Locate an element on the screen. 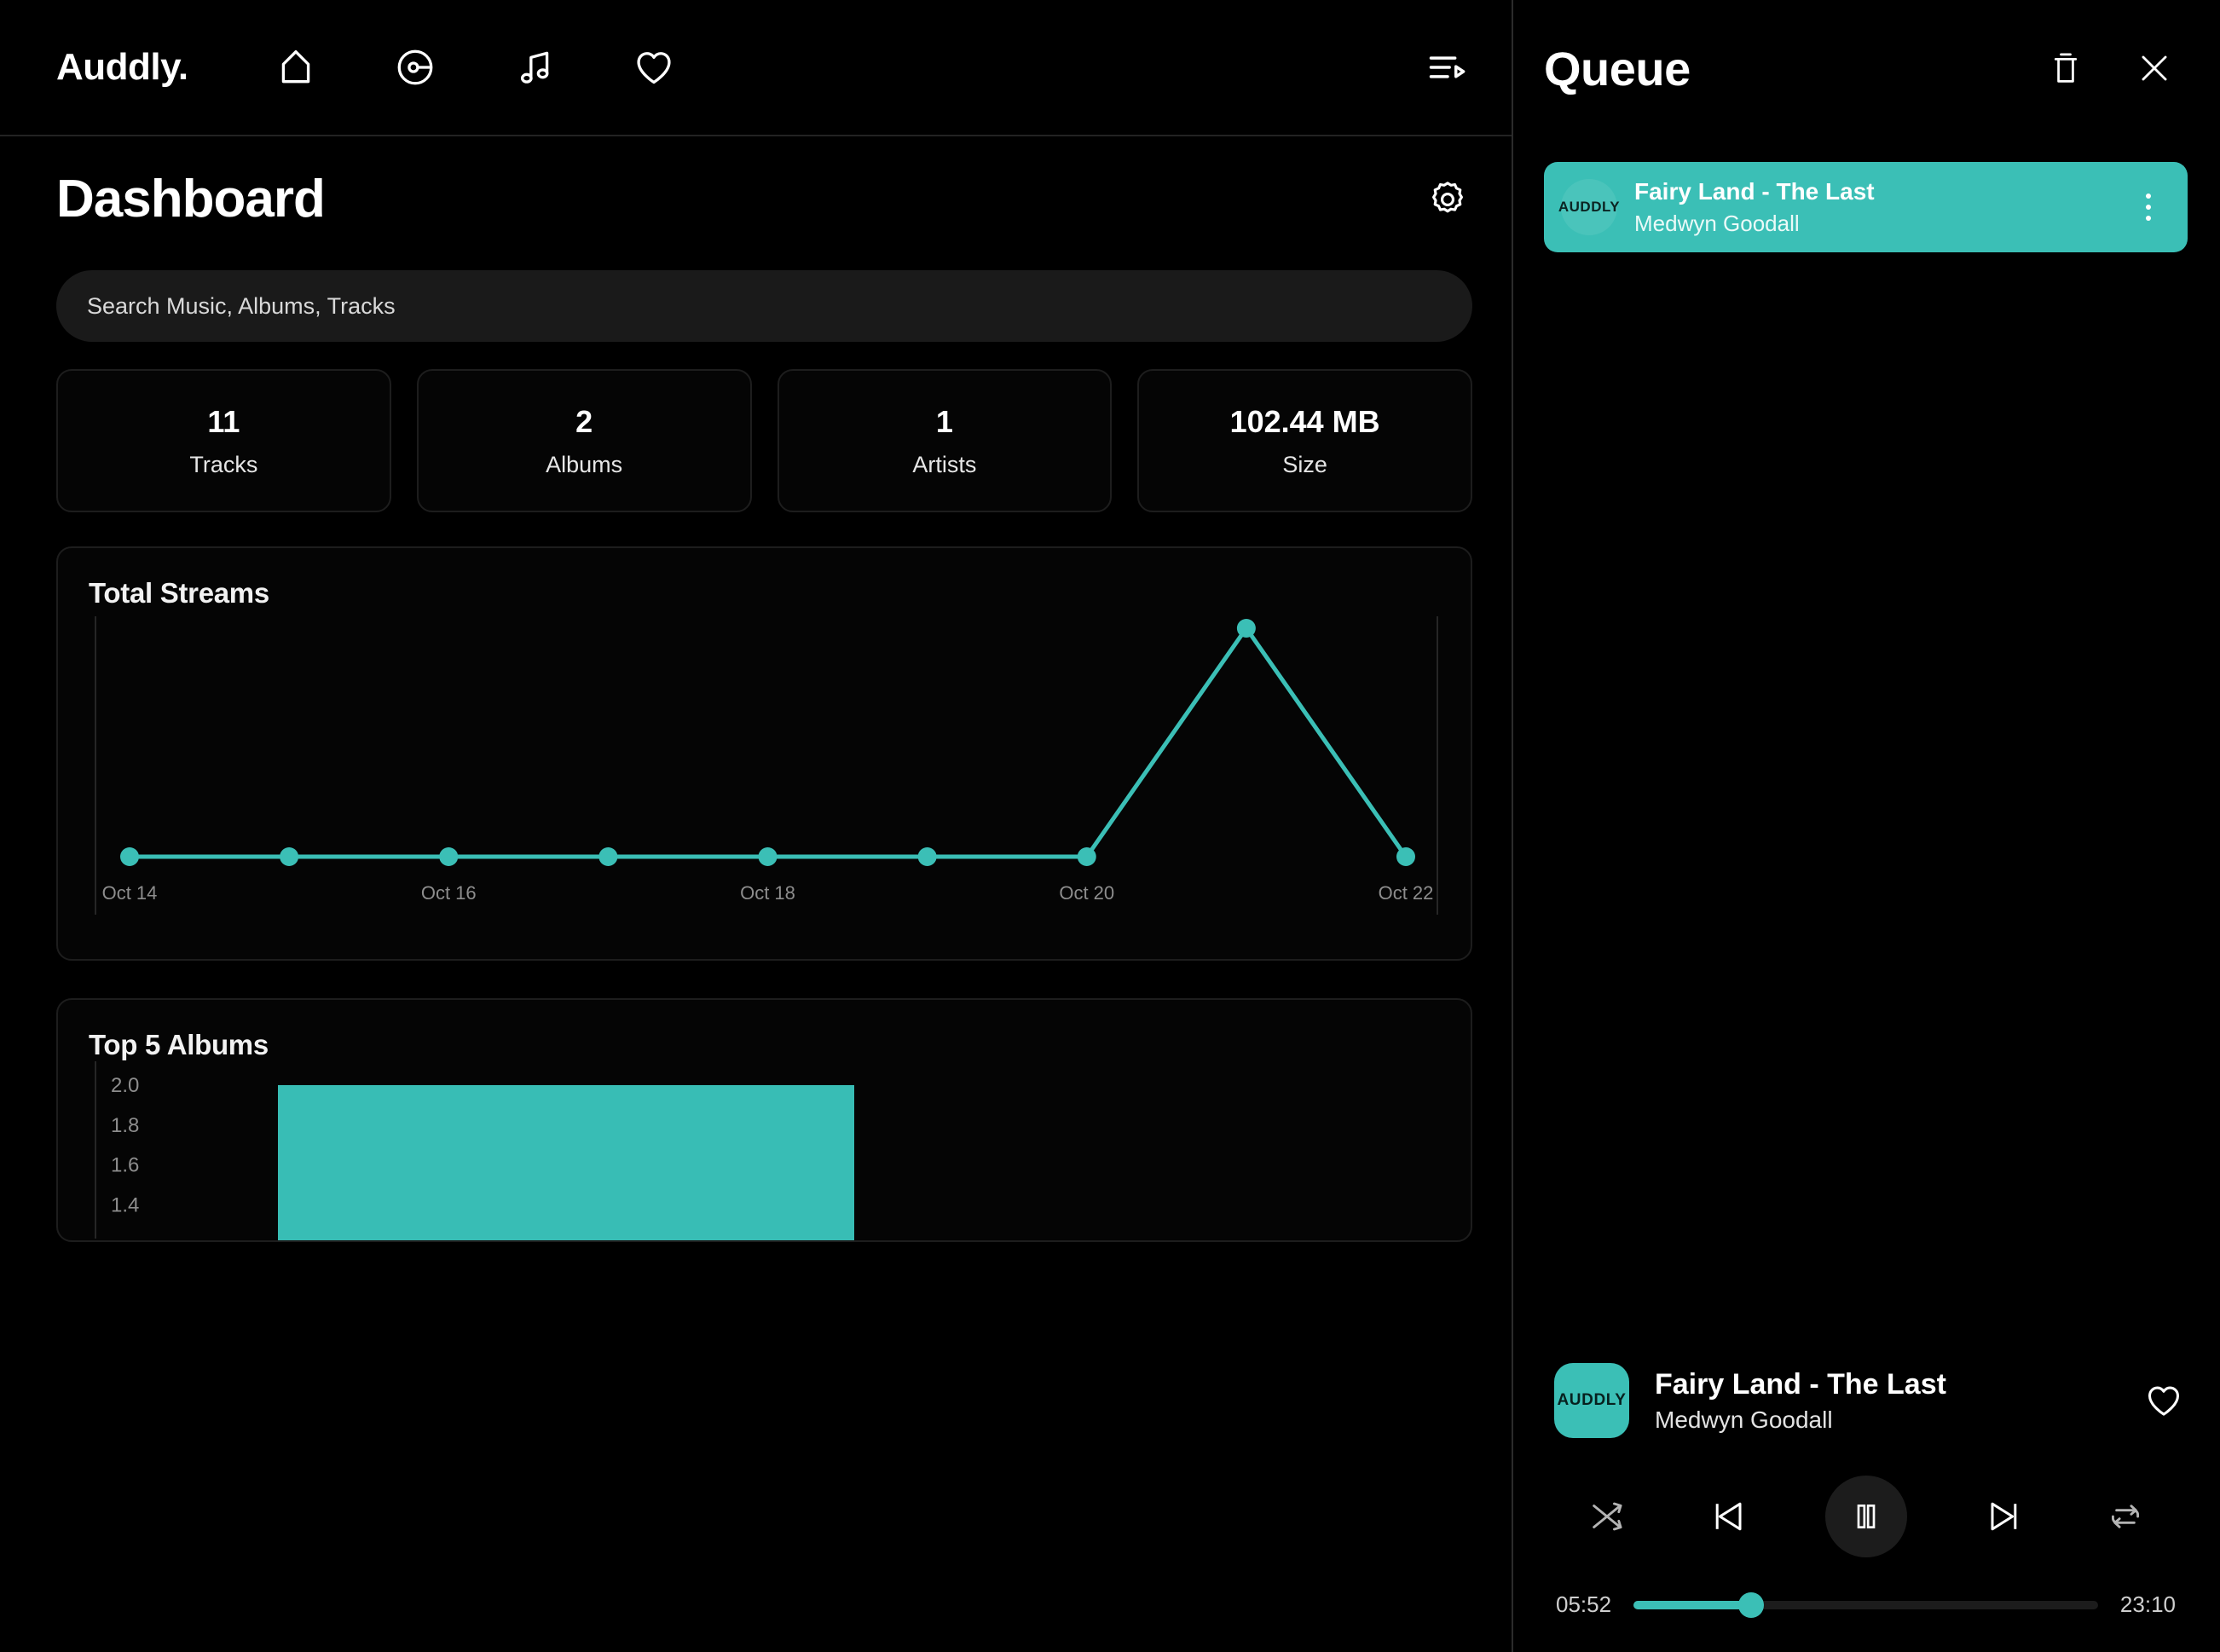 This screenshot has height=1652, width=2220. home-icon is located at coordinates (296, 67).